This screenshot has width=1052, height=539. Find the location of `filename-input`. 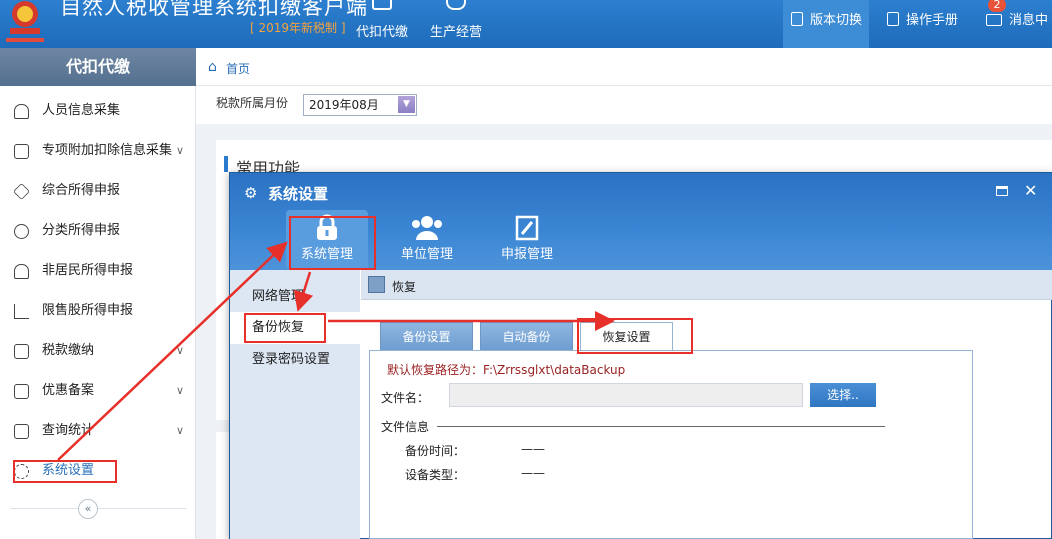

filename-input is located at coordinates (626, 395).